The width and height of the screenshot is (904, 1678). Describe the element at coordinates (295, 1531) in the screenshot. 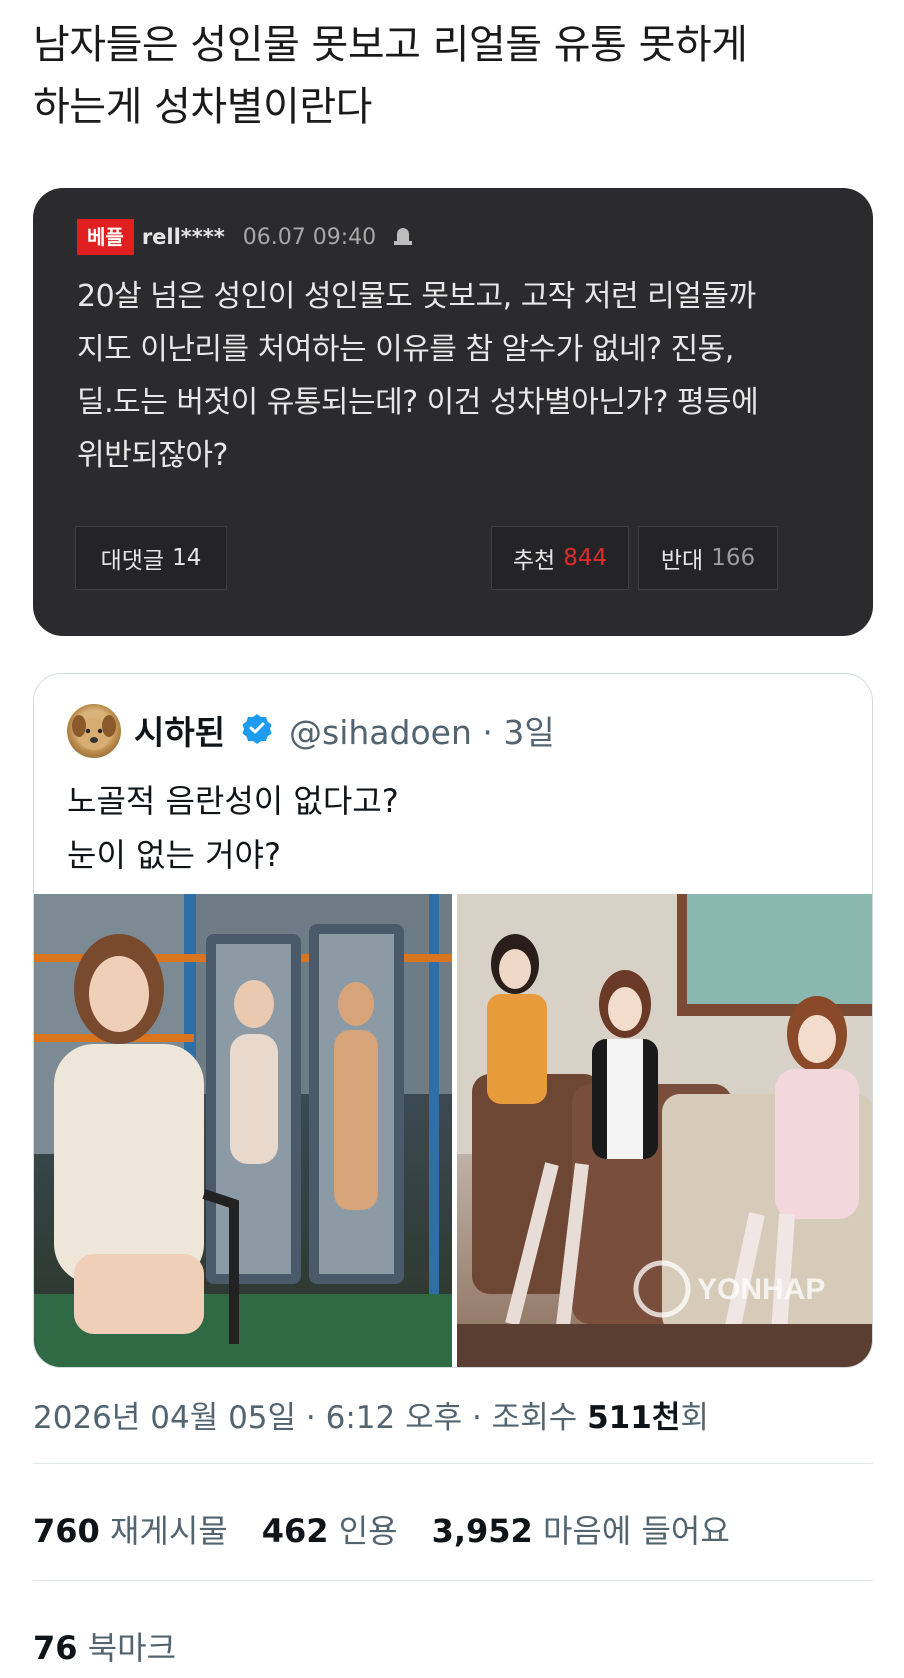

I see `quotes-count: 462` at that location.